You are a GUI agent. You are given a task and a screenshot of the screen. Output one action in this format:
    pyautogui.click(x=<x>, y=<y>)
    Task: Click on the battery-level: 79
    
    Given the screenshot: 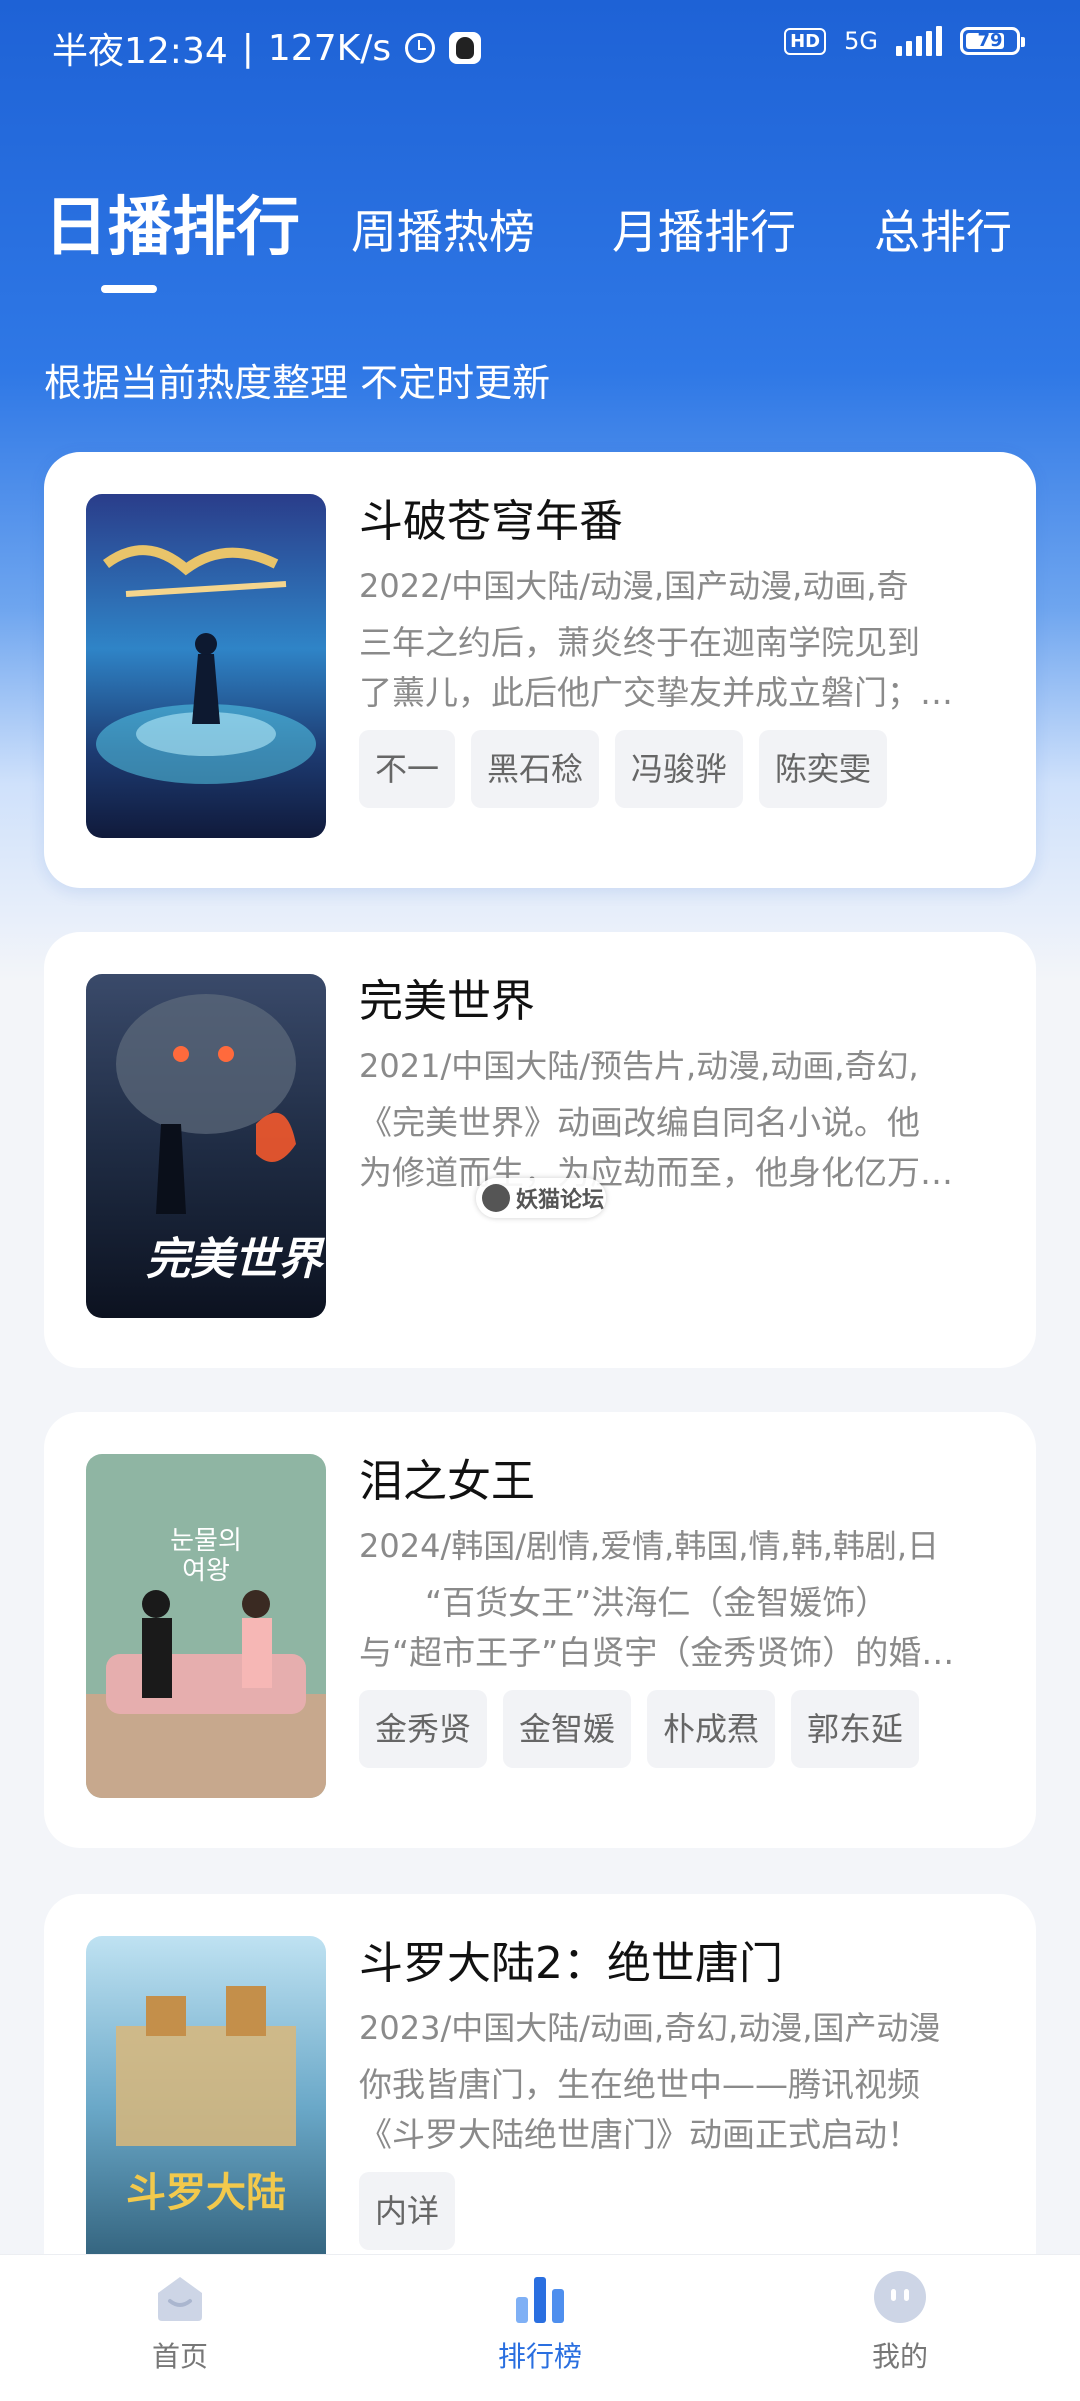 What is the action you would take?
    pyautogui.click(x=990, y=40)
    